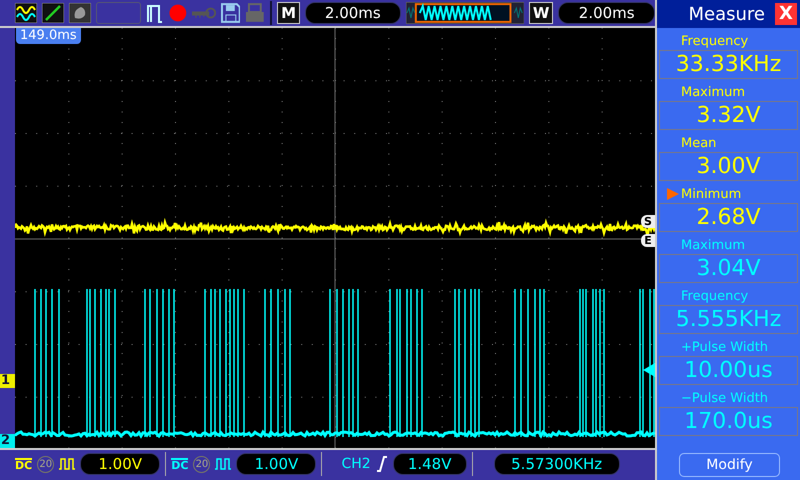 Image resolution: width=800 pixels, height=480 pixels. Describe the element at coordinates (26, 13) in the screenshot. I see `dual-wave-icon` at that location.